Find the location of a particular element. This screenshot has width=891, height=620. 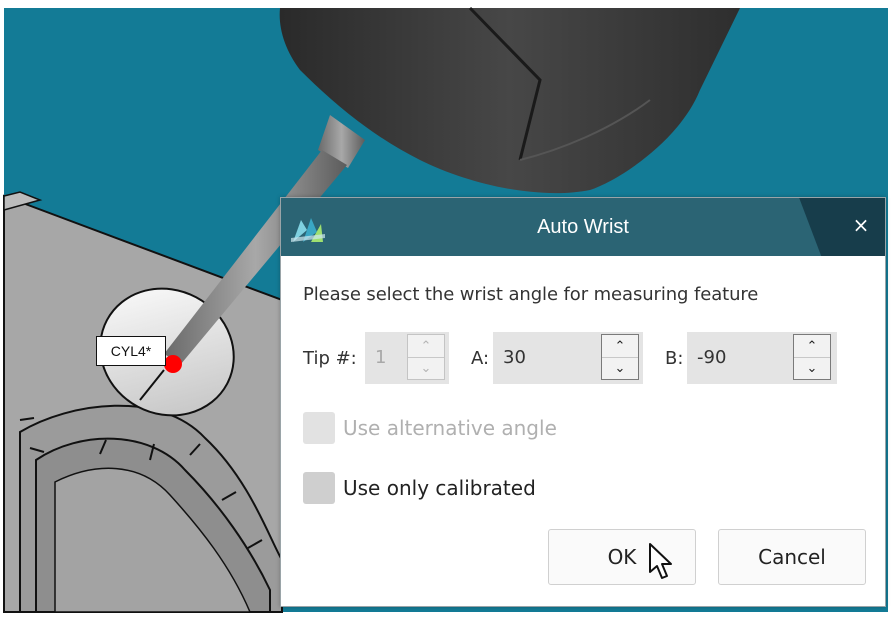

angle-b-spinner: ⌃ ⌄ is located at coordinates (812, 357).